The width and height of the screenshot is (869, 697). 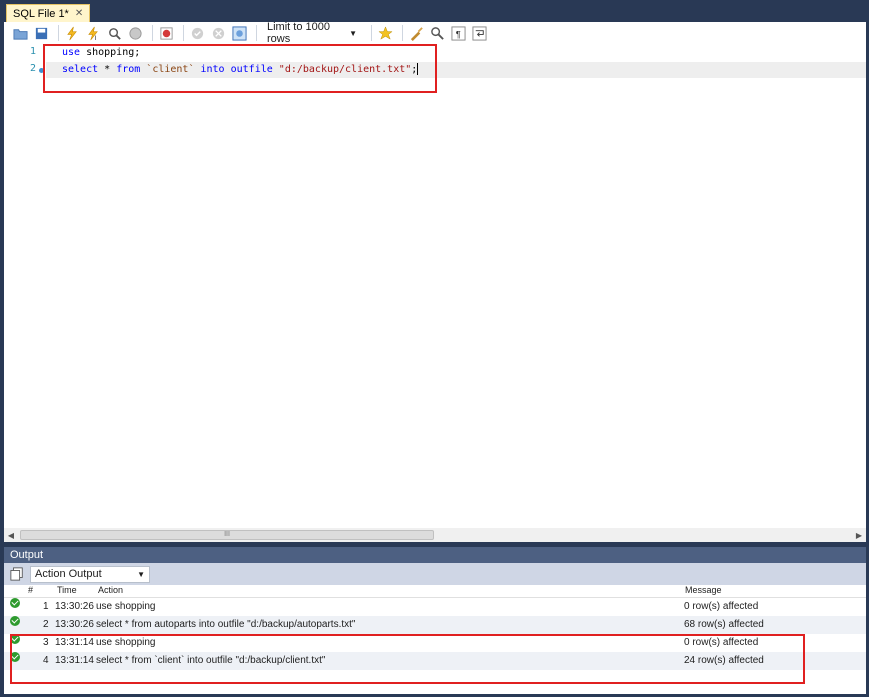 I want to click on row-num: 2, so click(x=46, y=624).